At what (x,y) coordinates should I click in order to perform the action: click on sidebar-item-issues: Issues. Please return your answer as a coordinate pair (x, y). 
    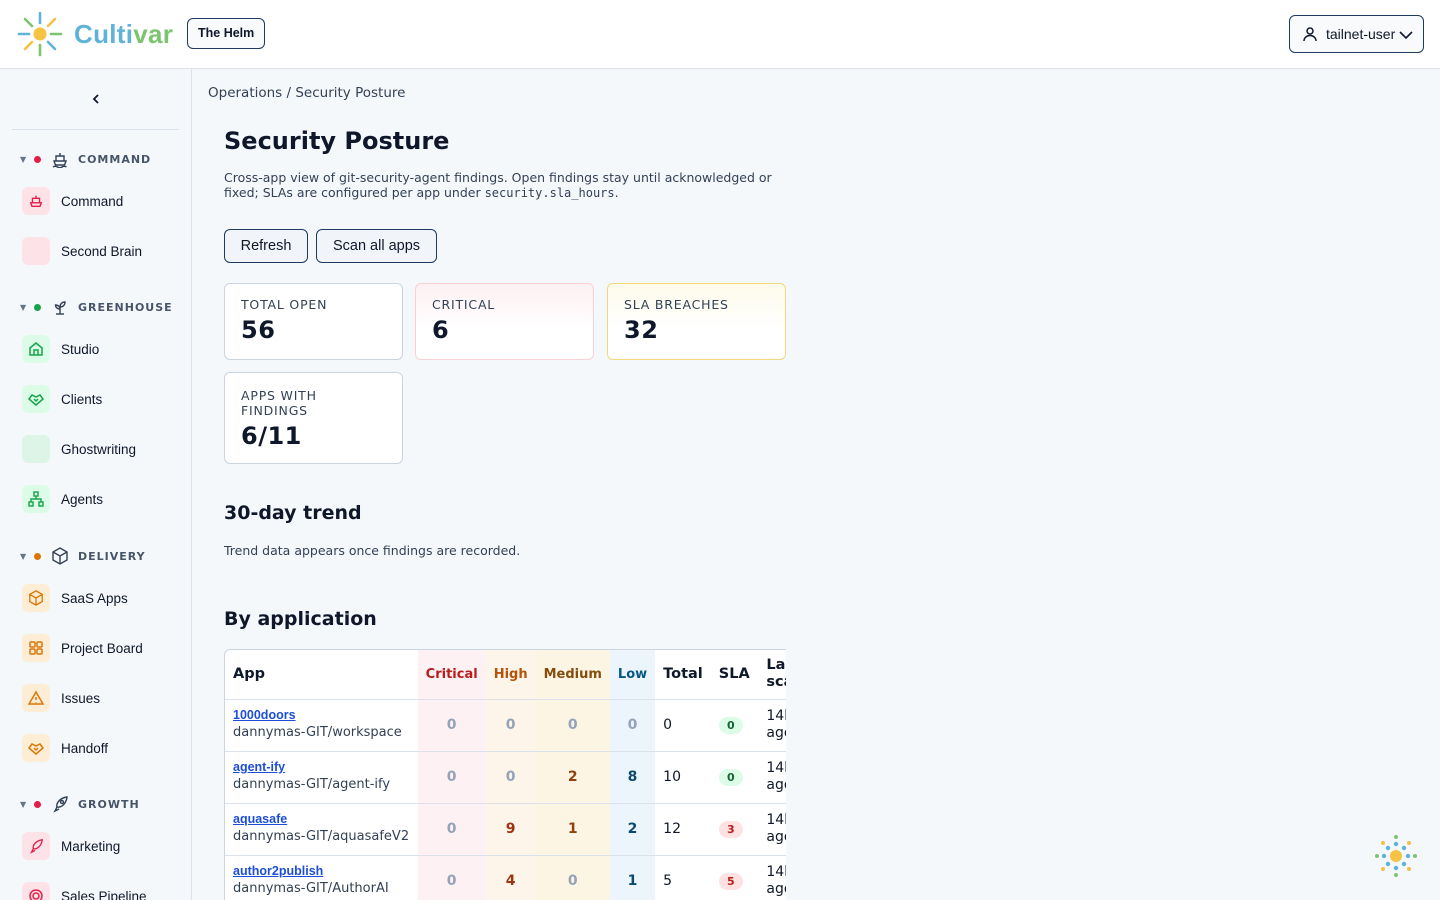
    Looking at the image, I should click on (61, 698).